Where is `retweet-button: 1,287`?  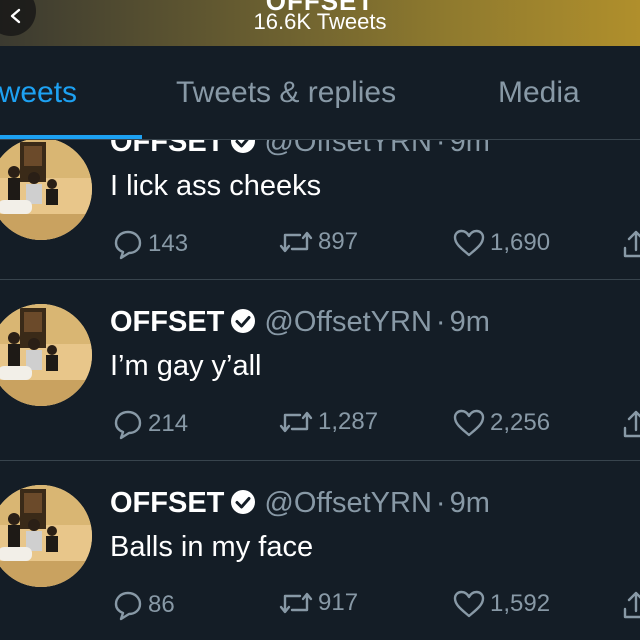 retweet-button: 1,287 is located at coordinates (328, 422).